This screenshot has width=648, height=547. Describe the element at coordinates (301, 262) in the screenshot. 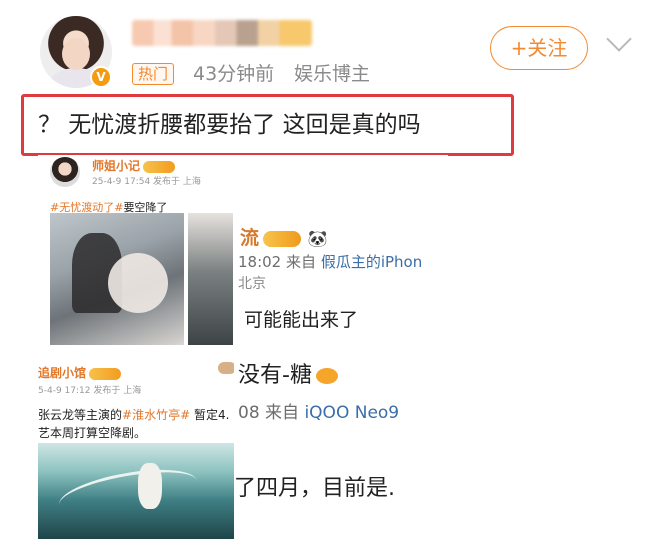

I see `card2-from: 来自` at that location.